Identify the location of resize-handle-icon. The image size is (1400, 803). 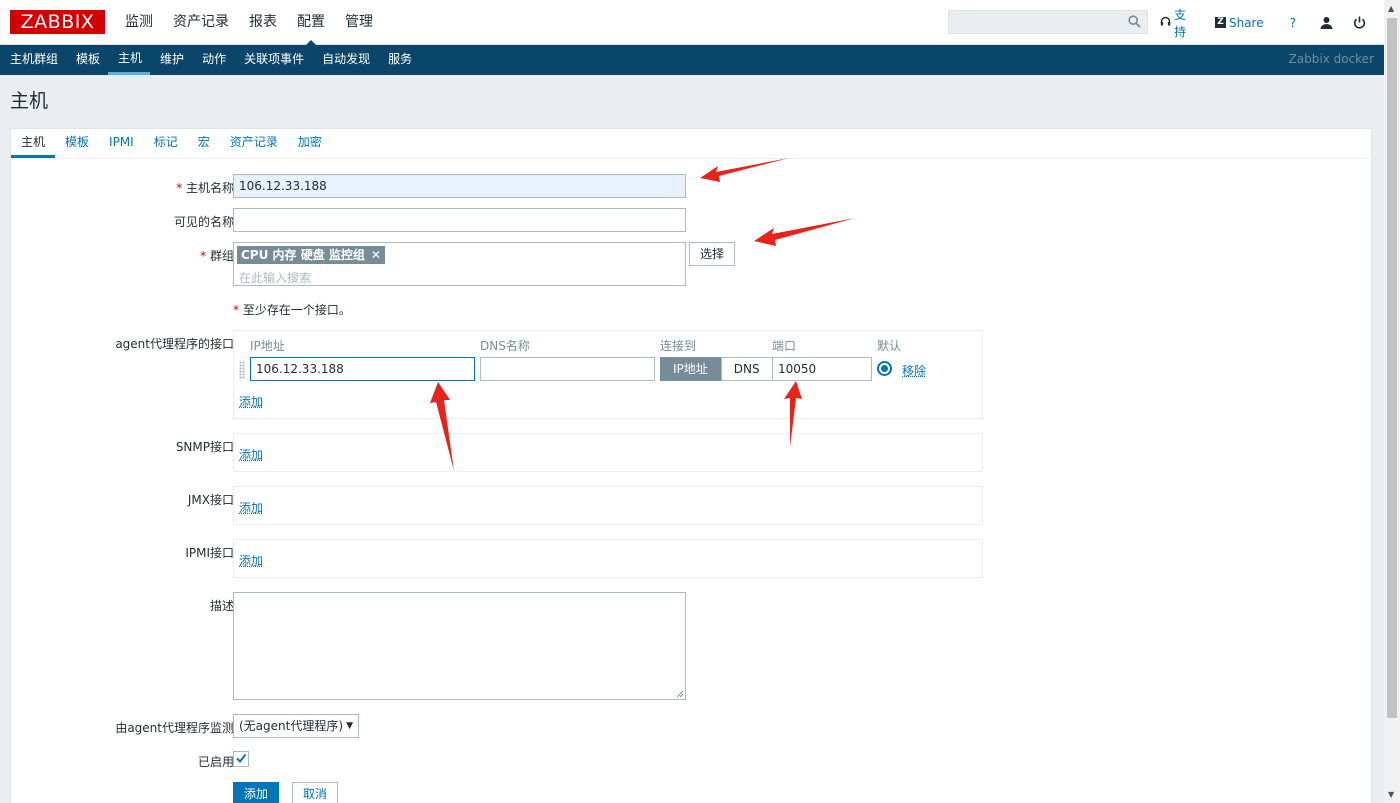
(680, 694).